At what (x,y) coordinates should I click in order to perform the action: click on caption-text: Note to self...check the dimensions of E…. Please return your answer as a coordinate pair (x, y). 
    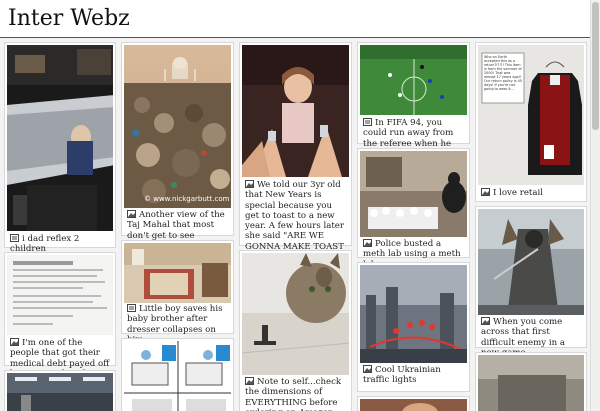
    Looking at the image, I should click on (293, 394).